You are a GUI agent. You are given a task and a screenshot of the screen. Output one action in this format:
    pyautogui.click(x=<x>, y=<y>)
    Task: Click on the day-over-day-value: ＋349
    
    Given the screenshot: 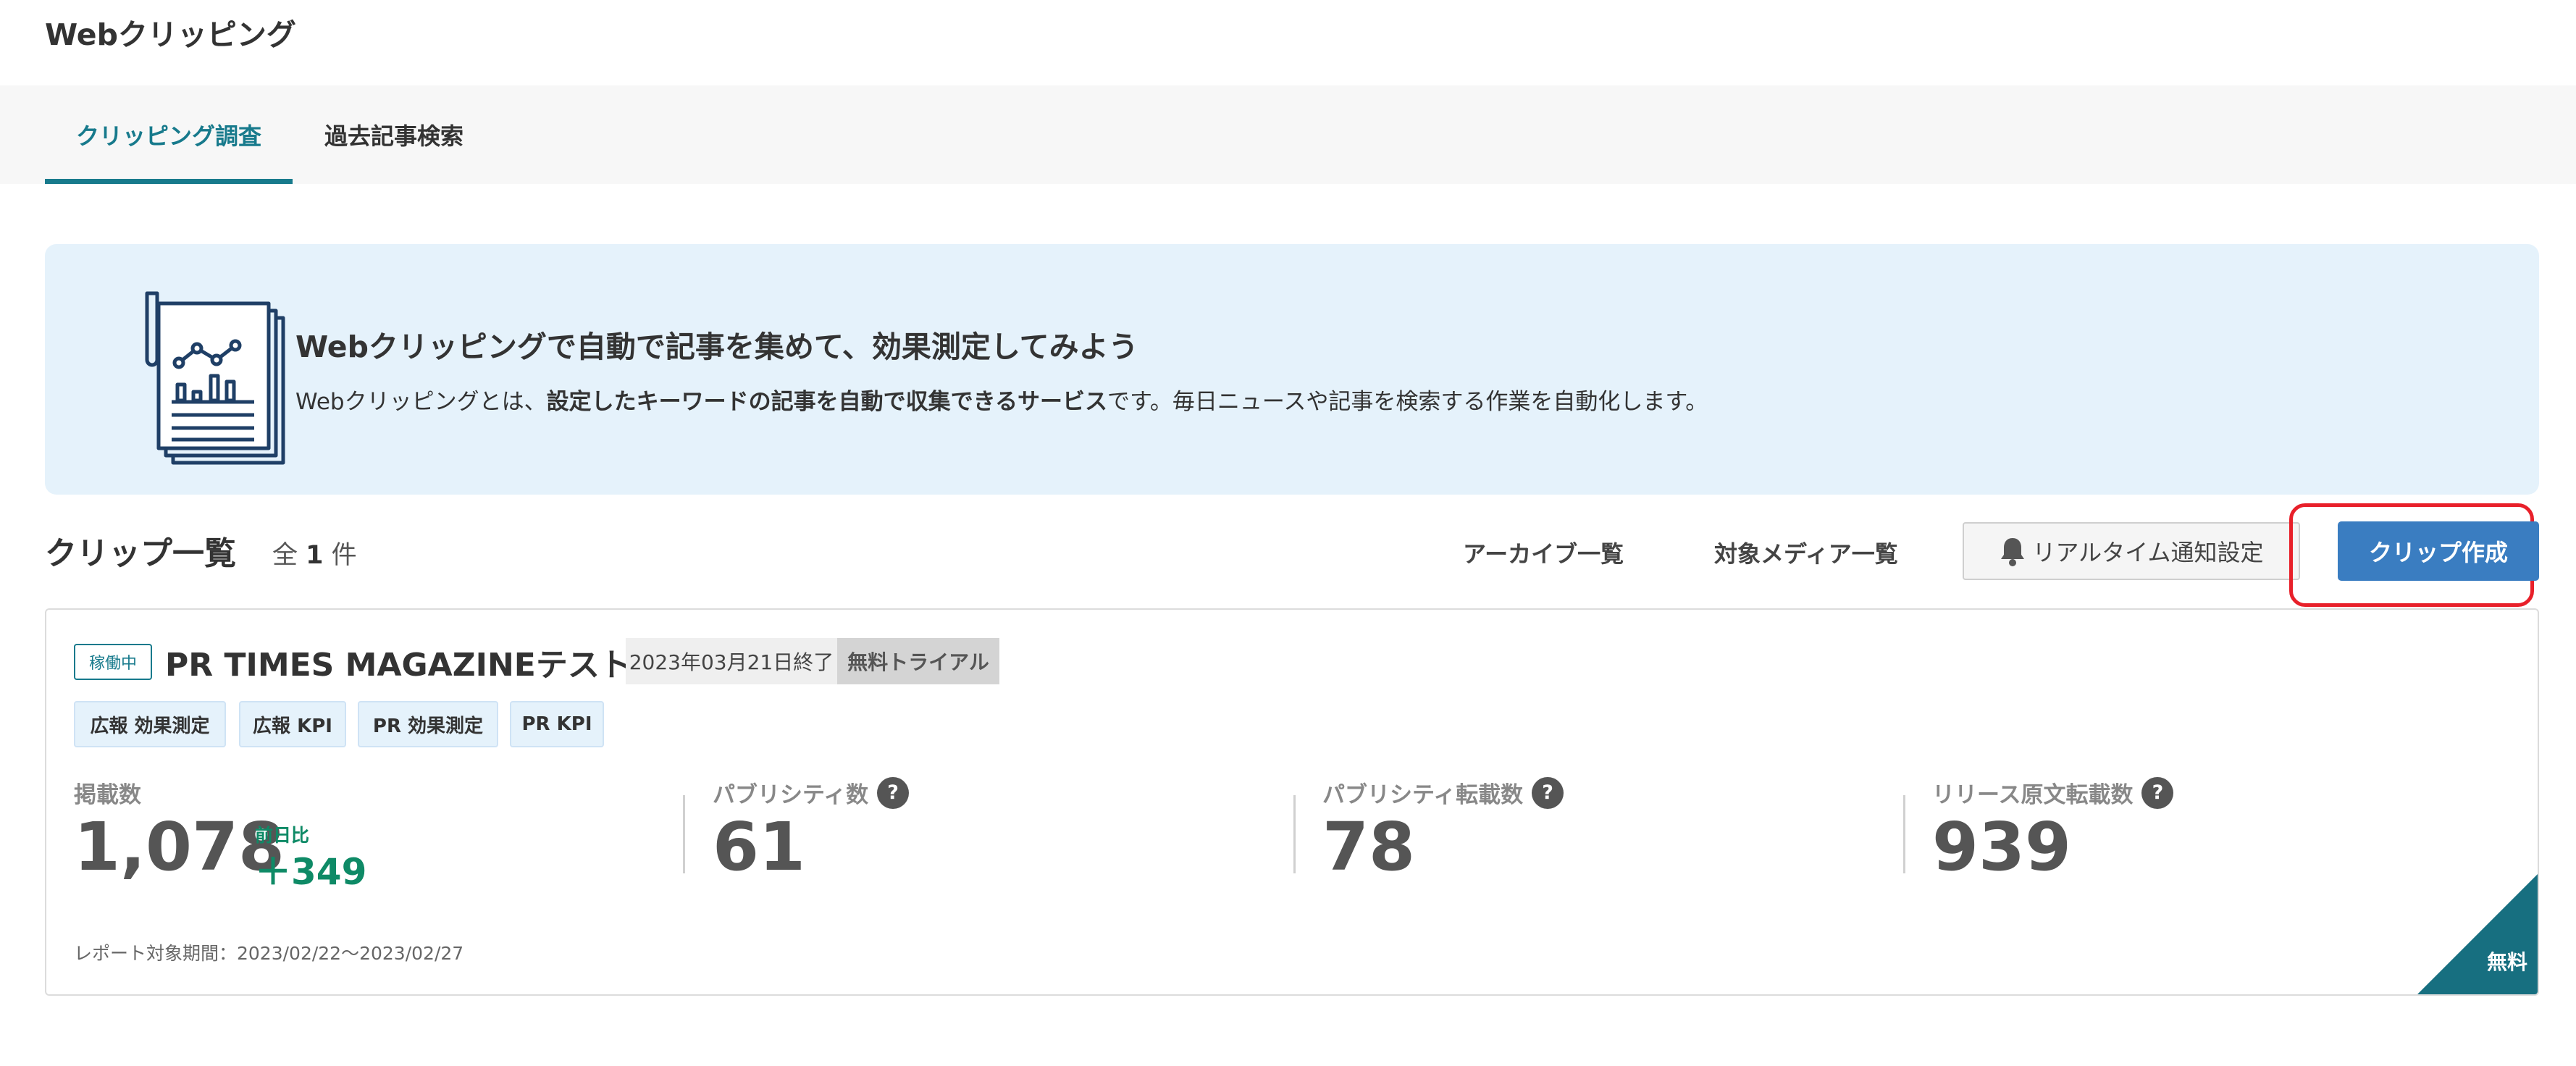 What is the action you would take?
    pyautogui.click(x=311, y=872)
    